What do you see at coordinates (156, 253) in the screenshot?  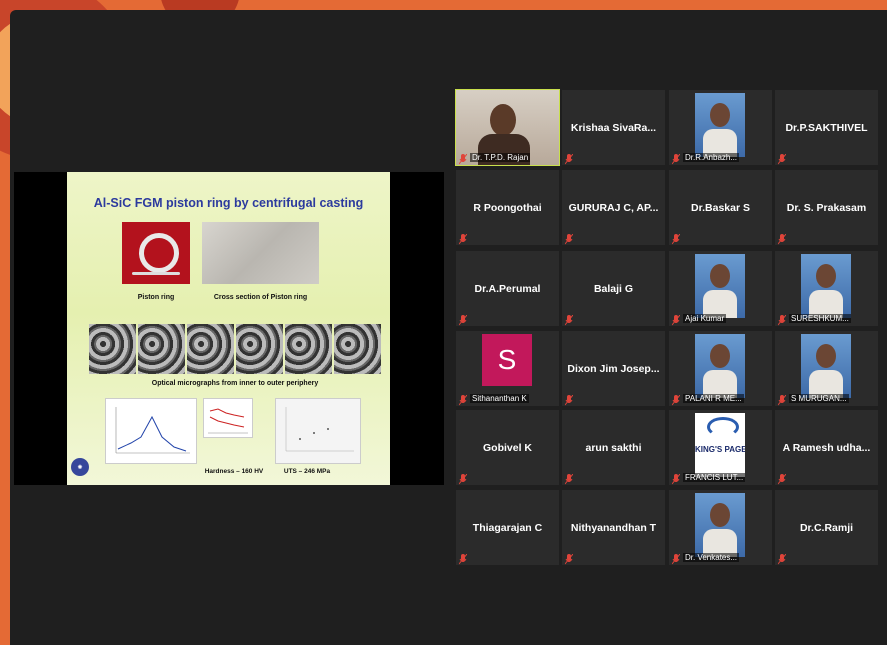 I see `piston-ring-image` at bounding box center [156, 253].